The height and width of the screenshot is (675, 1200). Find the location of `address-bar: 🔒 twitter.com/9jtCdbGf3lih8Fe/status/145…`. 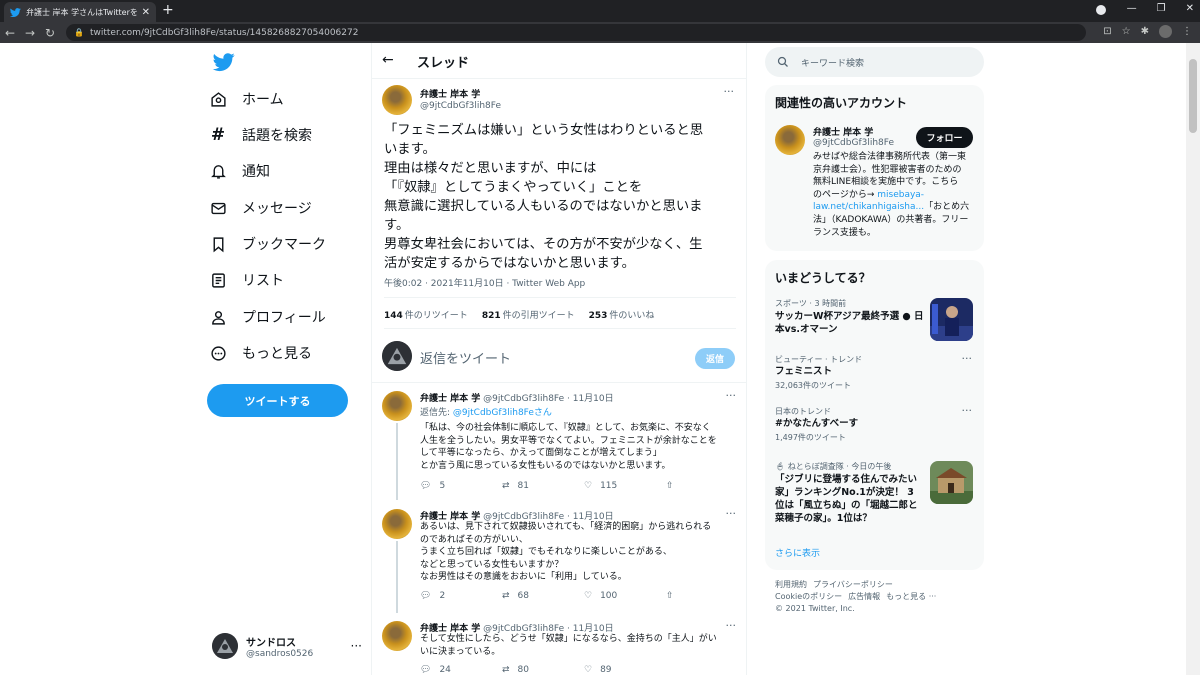

address-bar: 🔒 twitter.com/9jtCdbGf3lih8Fe/status/145… is located at coordinates (576, 32).